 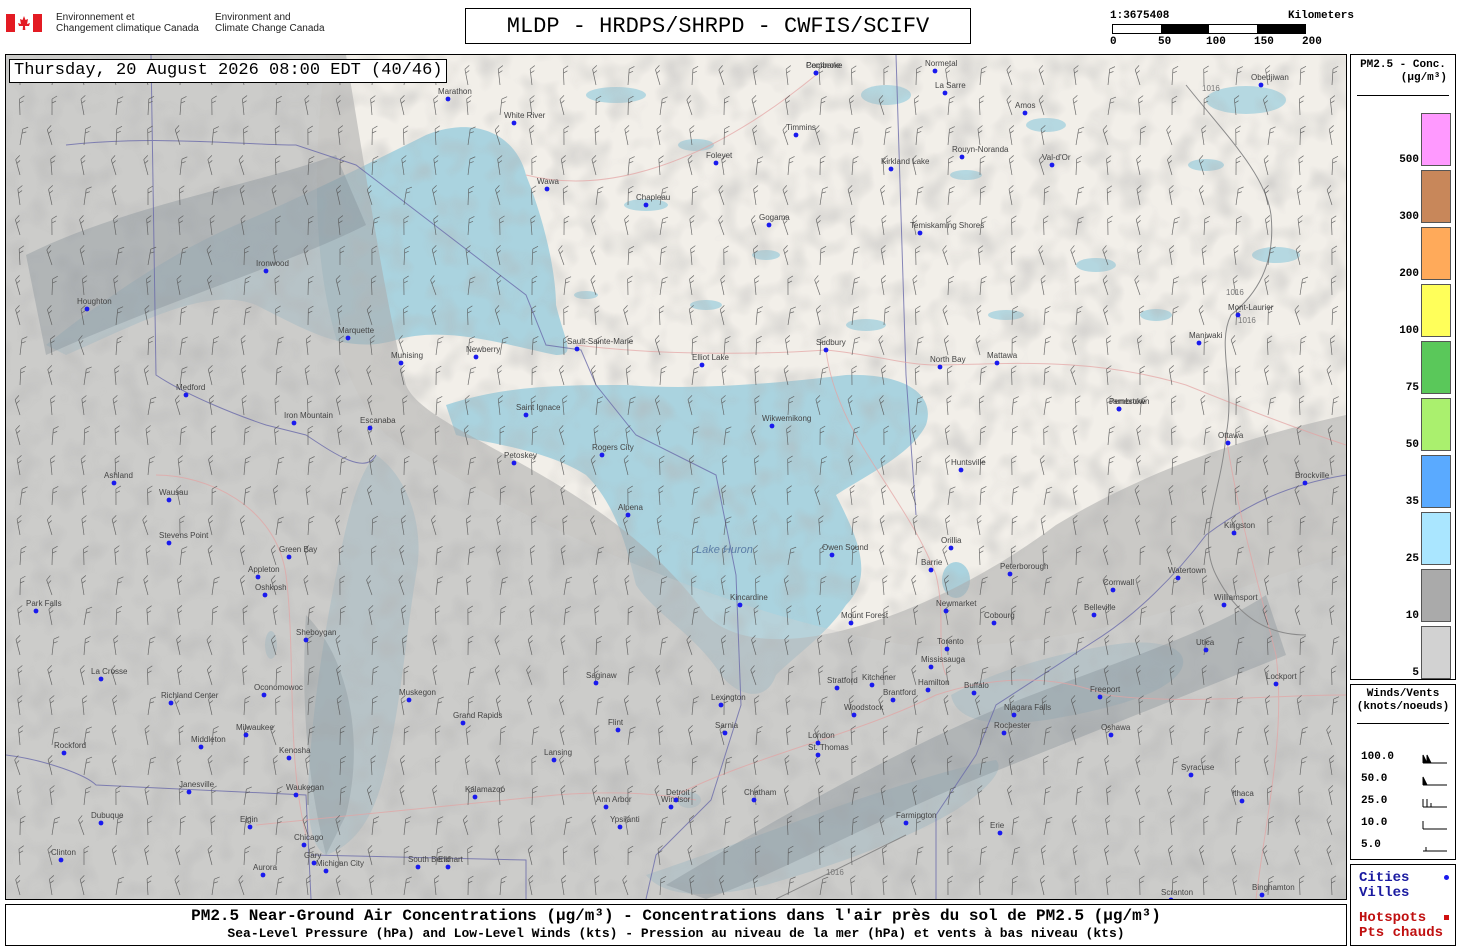 What do you see at coordinates (1403, 905) in the screenshot?
I see `site-legend: Cities Villes Hotspots Pts chauds` at bounding box center [1403, 905].